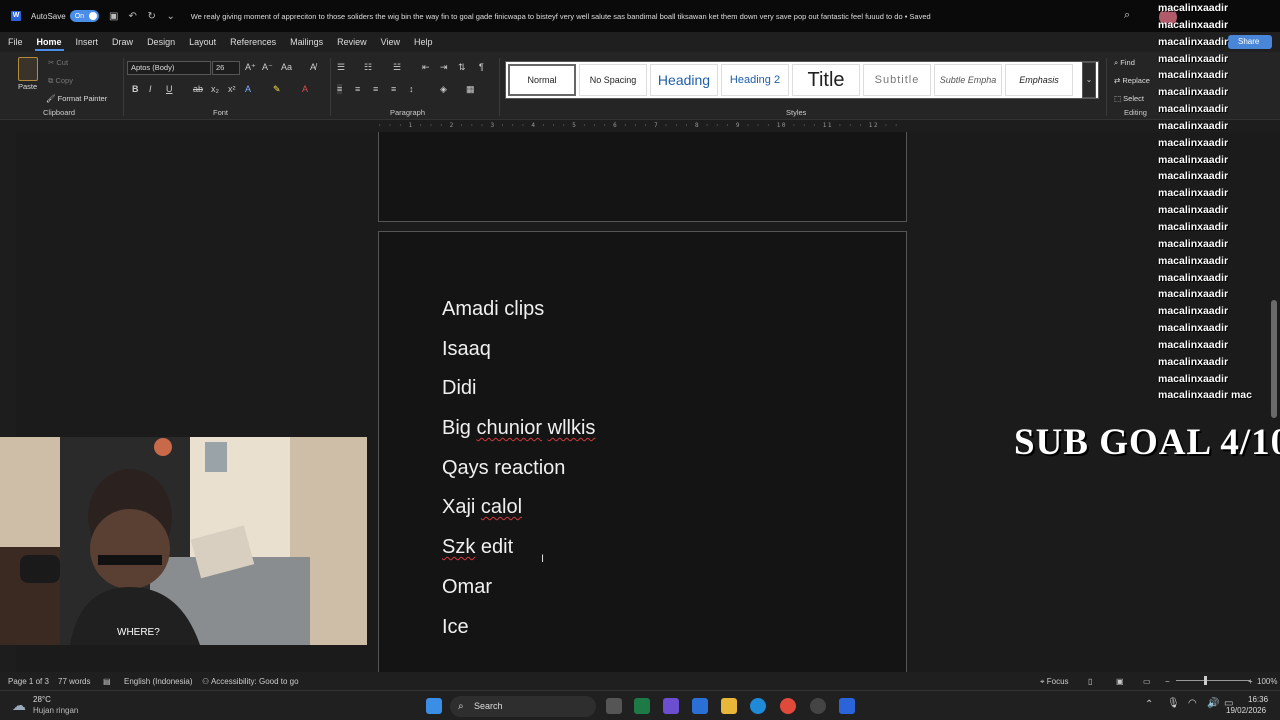 The height and width of the screenshot is (720, 1280). What do you see at coordinates (684, 80) in the screenshot?
I see `style-heading: Heading` at bounding box center [684, 80].